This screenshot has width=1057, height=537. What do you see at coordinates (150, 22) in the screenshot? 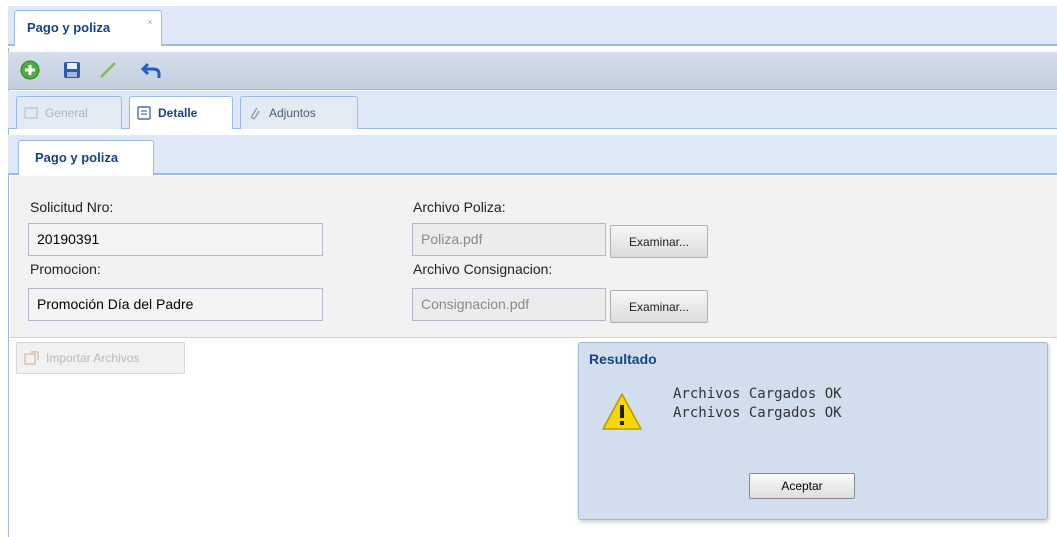
I see `close-icon: ×` at bounding box center [150, 22].